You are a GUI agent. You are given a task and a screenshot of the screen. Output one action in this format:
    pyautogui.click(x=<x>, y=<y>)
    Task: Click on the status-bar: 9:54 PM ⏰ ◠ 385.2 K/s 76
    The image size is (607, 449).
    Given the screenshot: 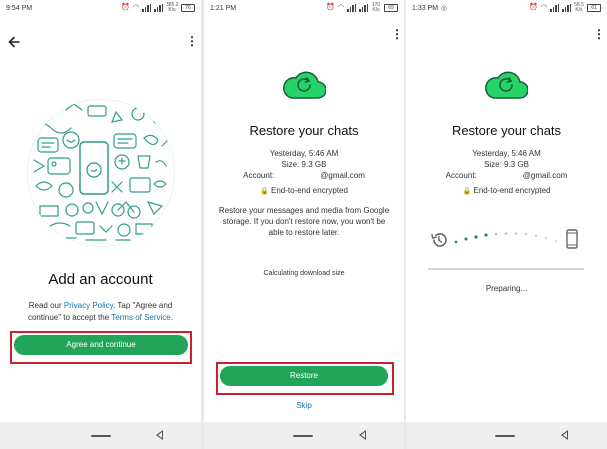 What is the action you would take?
    pyautogui.click(x=100, y=9)
    